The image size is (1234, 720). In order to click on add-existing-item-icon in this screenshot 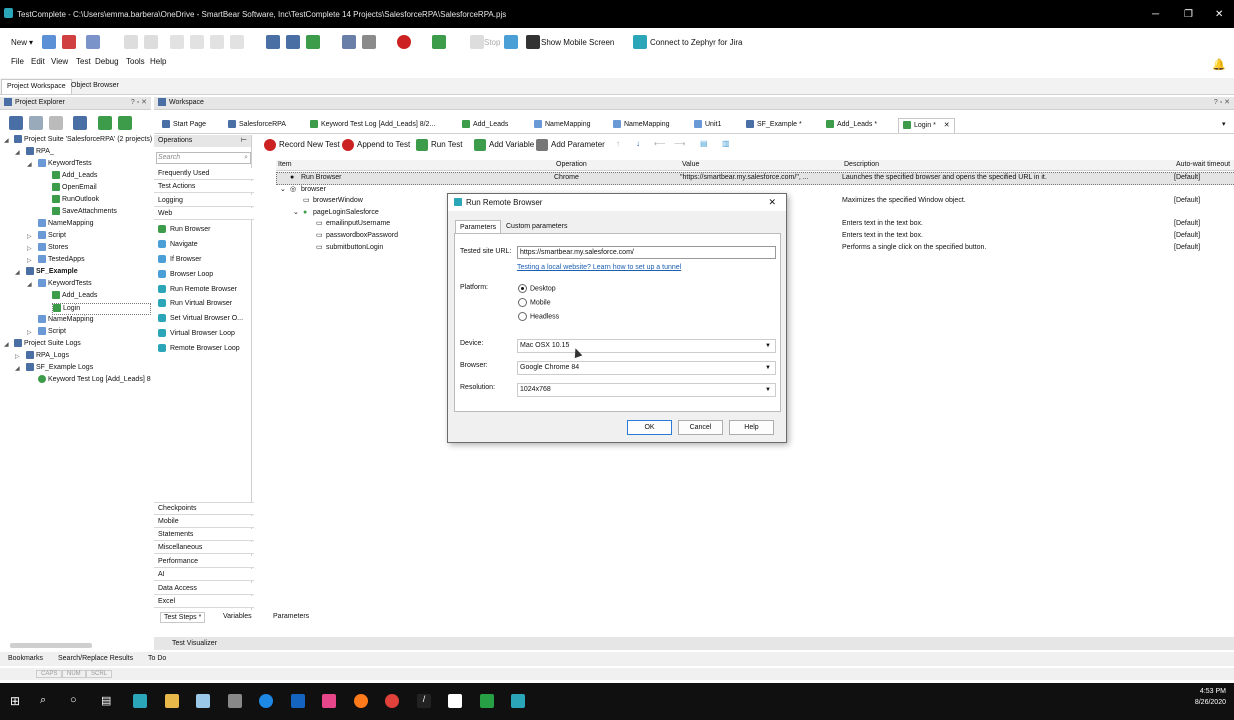, I will do `click(293, 42)`.